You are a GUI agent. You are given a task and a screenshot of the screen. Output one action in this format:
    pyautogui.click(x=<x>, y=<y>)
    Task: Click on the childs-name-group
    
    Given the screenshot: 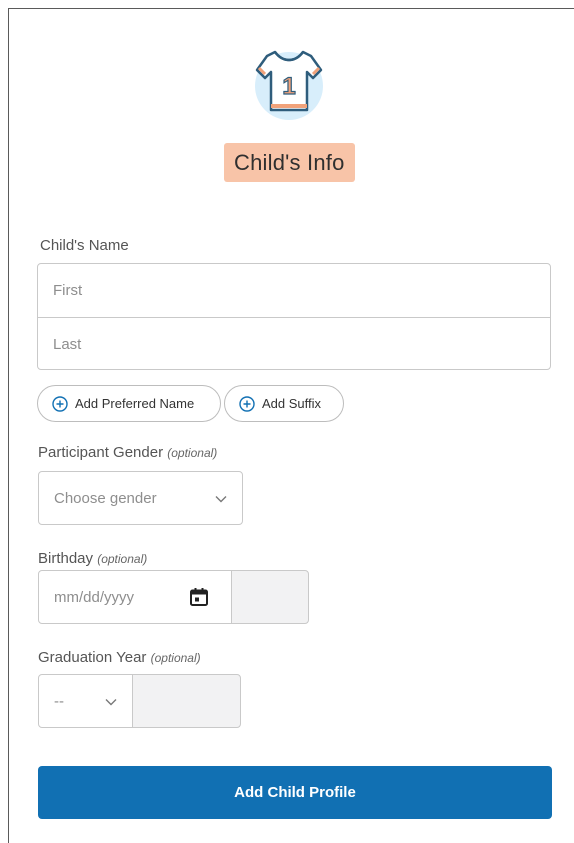 What is the action you would take?
    pyautogui.click(x=294, y=316)
    